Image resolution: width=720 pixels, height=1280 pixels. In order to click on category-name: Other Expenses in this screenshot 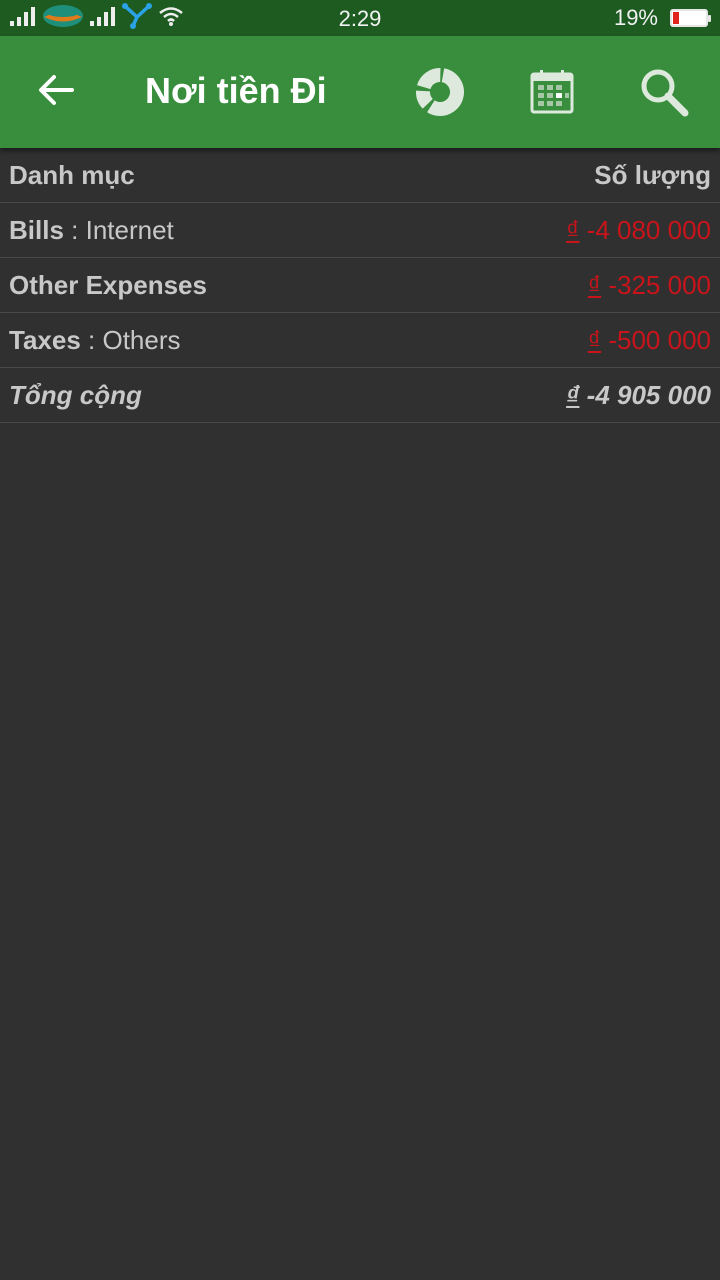, I will do `click(108, 284)`.